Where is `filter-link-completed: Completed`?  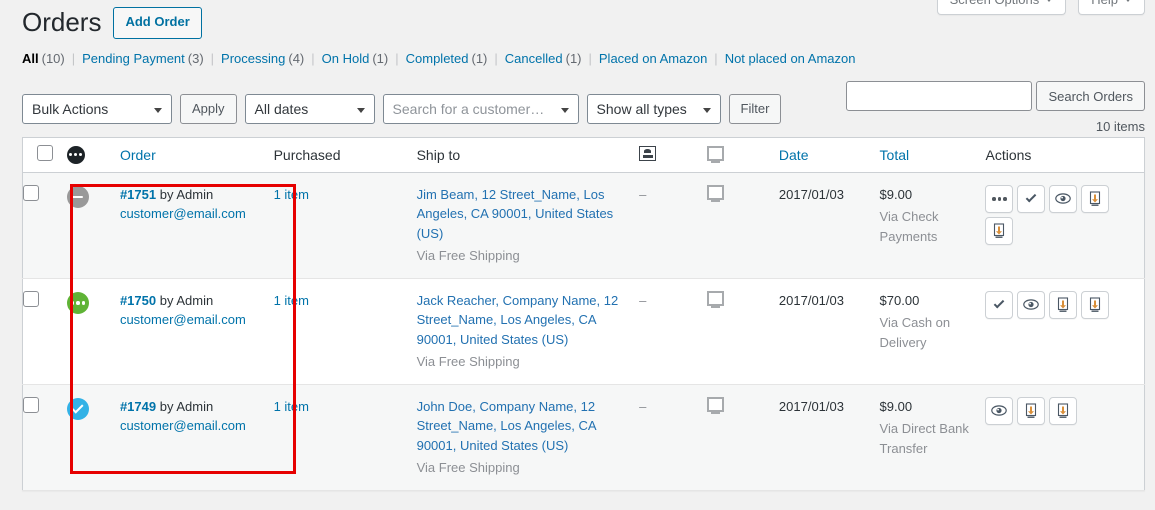 filter-link-completed: Completed is located at coordinates (437, 58).